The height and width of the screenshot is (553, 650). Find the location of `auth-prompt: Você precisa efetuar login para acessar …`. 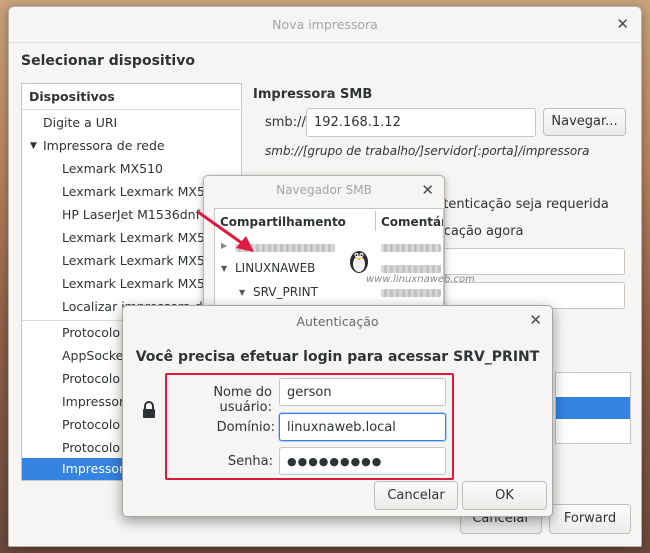

auth-prompt: Você precisa efetuar login para acessar … is located at coordinates (337, 357).